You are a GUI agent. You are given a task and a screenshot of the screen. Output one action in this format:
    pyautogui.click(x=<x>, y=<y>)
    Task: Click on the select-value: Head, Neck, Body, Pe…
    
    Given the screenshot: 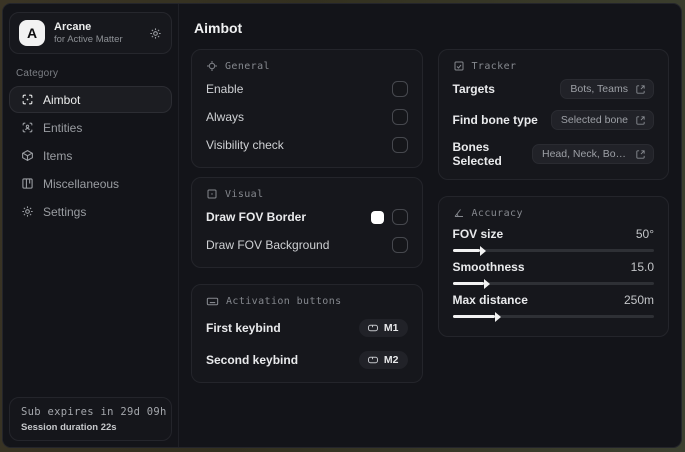 What is the action you would take?
    pyautogui.click(x=585, y=154)
    